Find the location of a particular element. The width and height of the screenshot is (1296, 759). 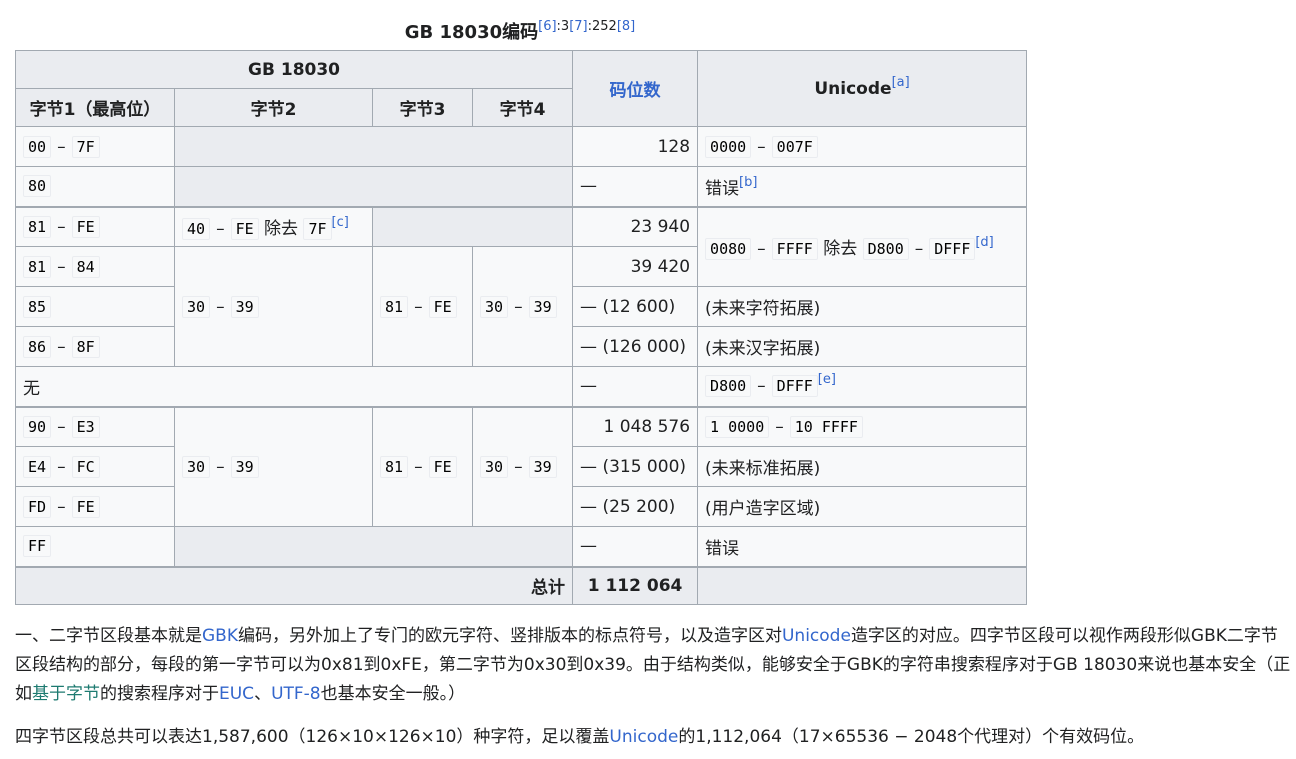

unicode-link: Unicode is located at coordinates (816, 636).